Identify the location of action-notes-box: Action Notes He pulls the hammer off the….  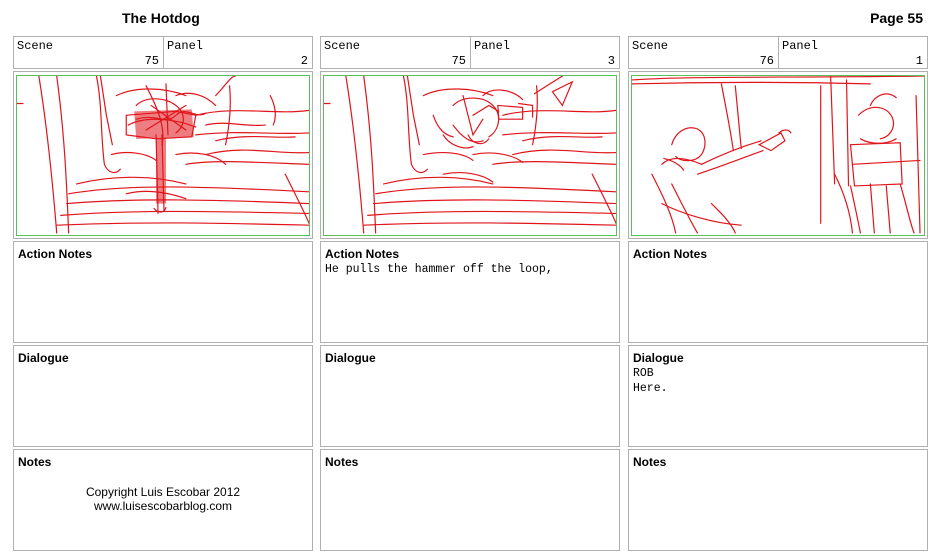
(470, 292).